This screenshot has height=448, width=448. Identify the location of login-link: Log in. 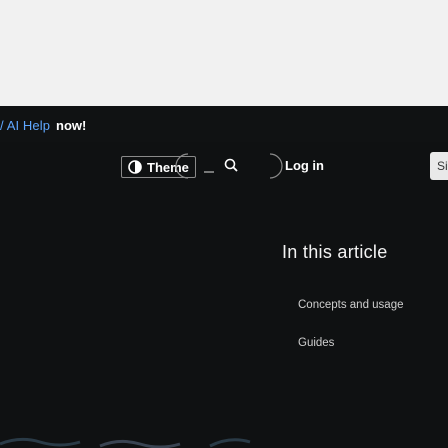
(304, 165).